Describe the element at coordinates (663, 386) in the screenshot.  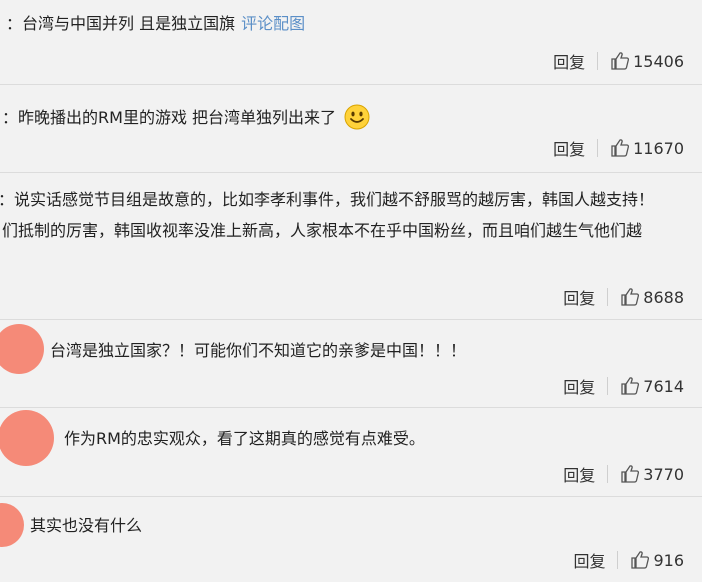
I see `like-count: 7614` at that location.